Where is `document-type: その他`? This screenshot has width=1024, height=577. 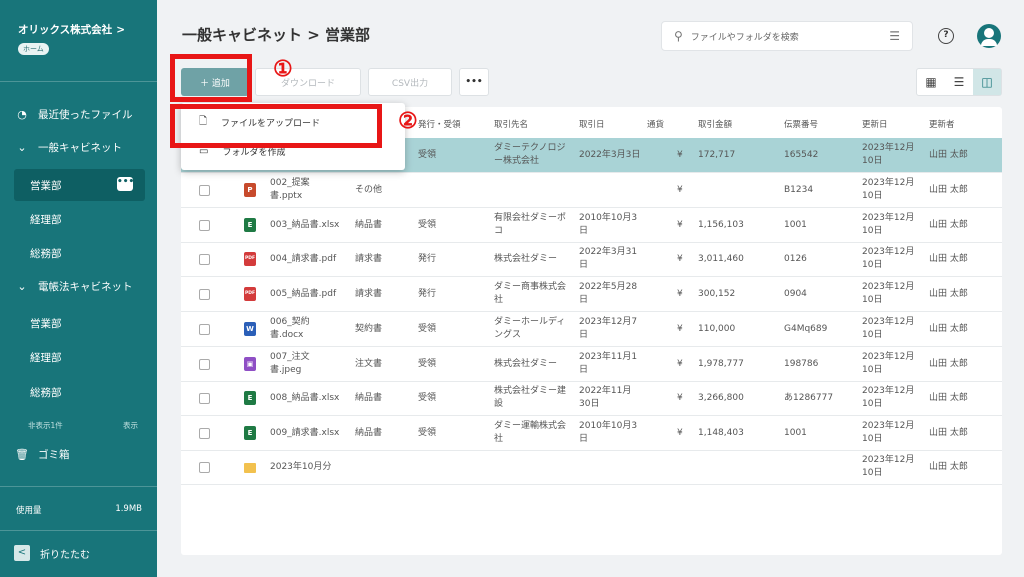
document-type: その他 is located at coordinates (369, 190).